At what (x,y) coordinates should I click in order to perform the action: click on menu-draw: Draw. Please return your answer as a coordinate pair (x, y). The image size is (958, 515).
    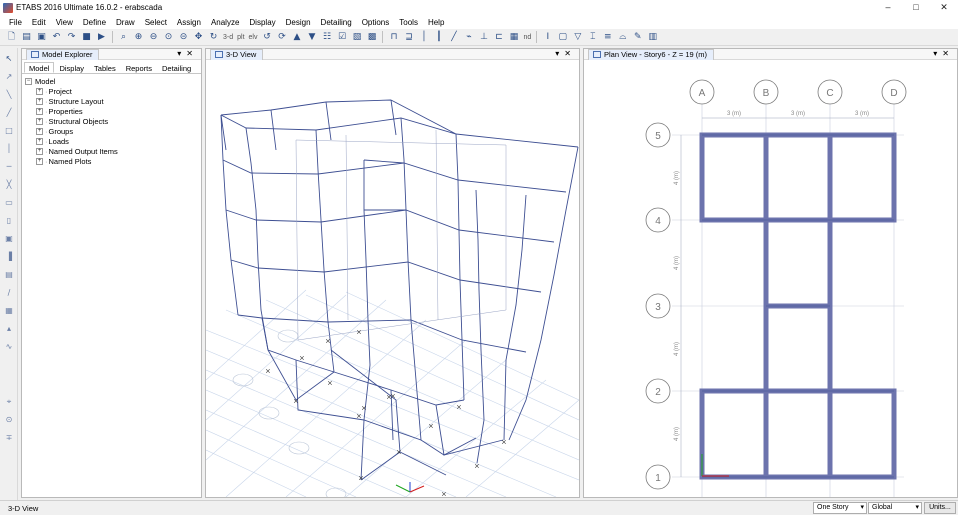
    Looking at the image, I should click on (125, 22).